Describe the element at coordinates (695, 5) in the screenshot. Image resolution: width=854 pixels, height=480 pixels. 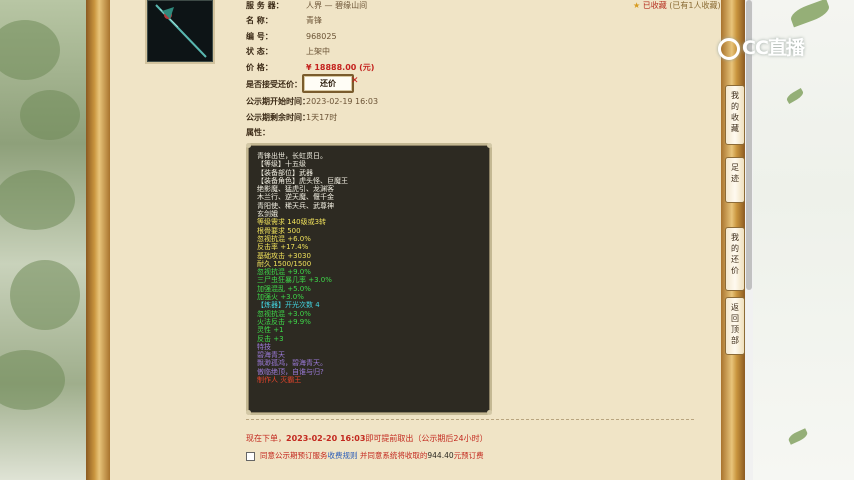
I see `favorite-count: (已有1人收藏)` at that location.